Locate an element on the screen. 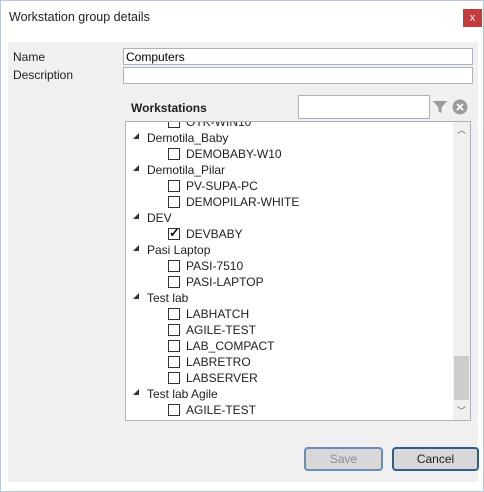 The image size is (484, 492). tree-group-label: Demotila_Pilar is located at coordinates (186, 170).